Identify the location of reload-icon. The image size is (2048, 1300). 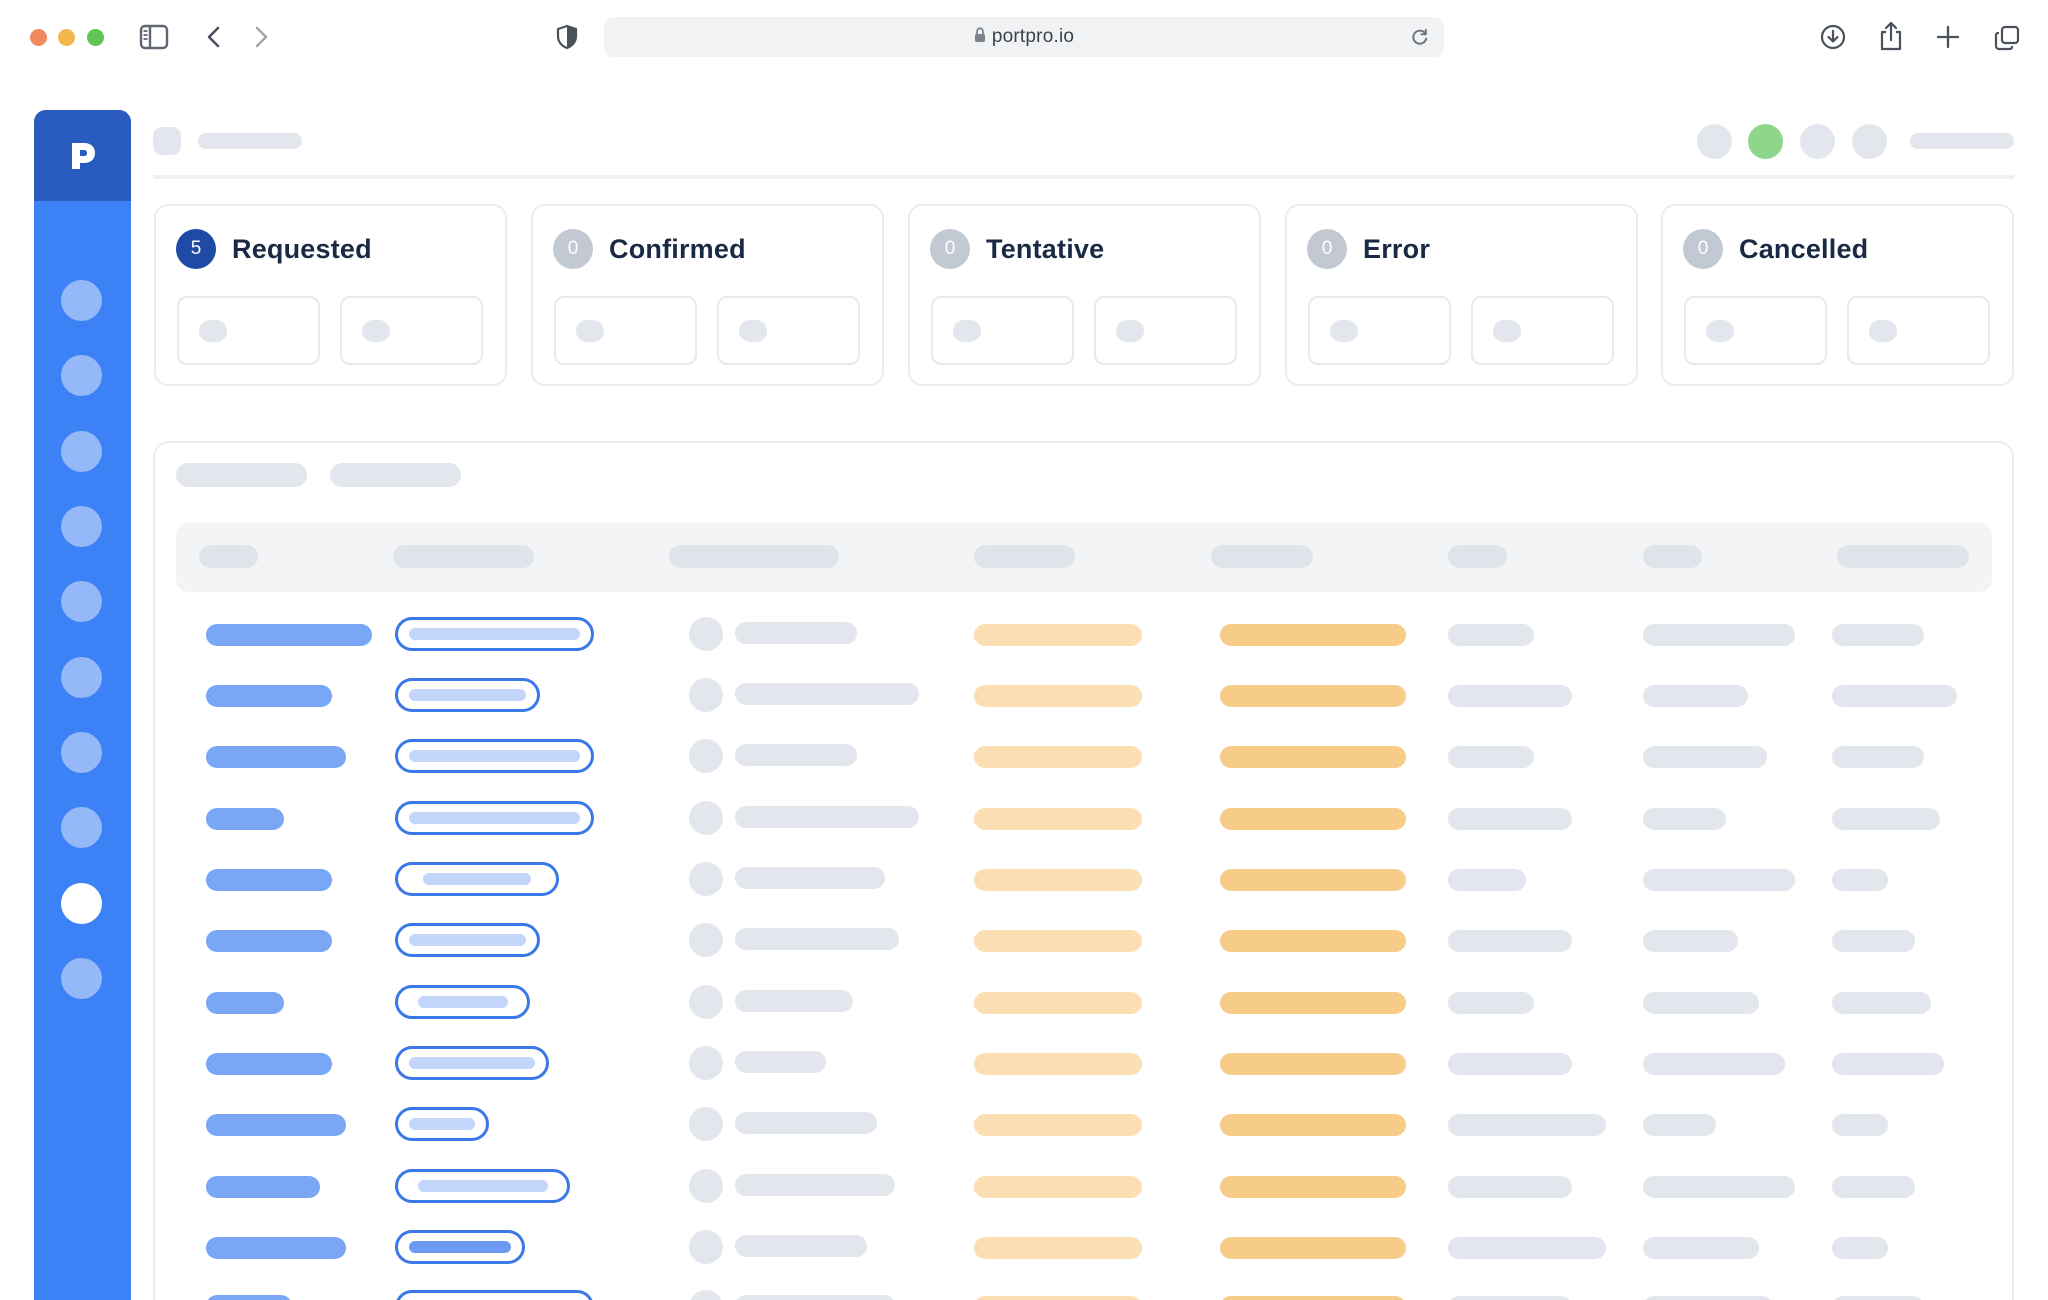
(1420, 39).